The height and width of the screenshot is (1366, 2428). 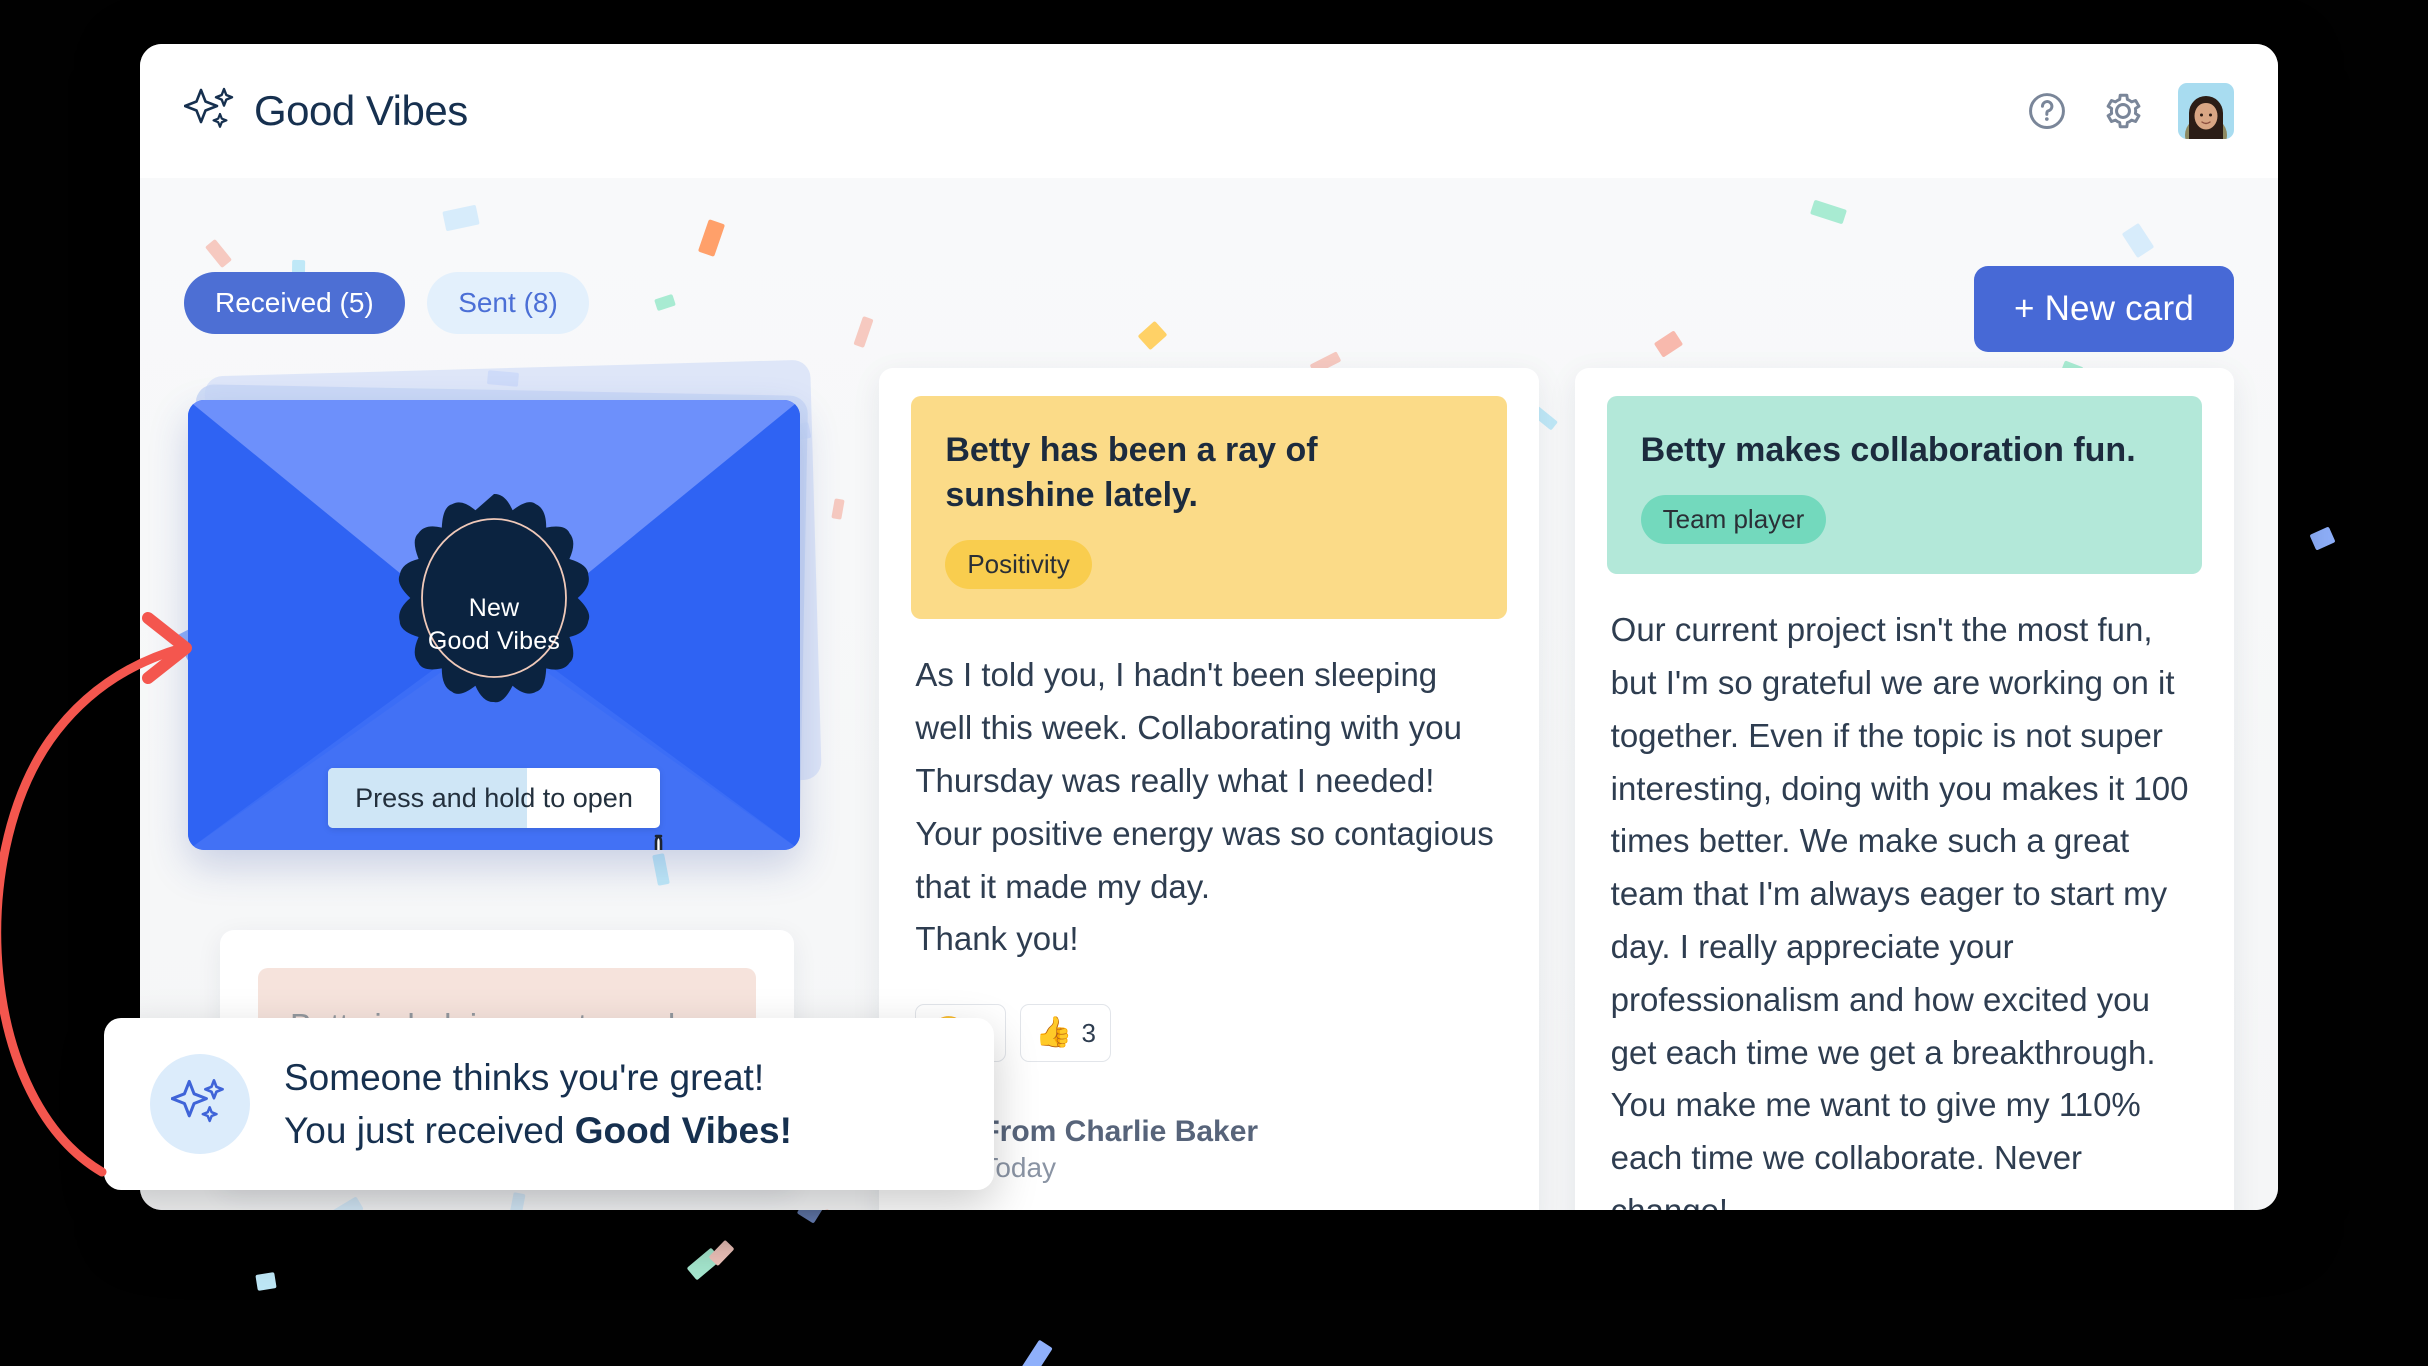 I want to click on gear-icon, so click(x=2123, y=111).